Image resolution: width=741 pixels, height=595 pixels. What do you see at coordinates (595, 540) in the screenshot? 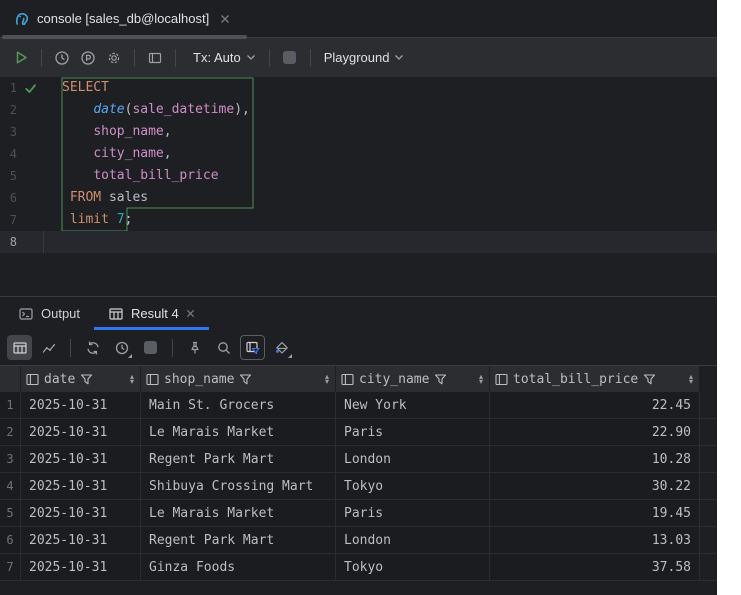
I see `table-cell: 13.03` at bounding box center [595, 540].